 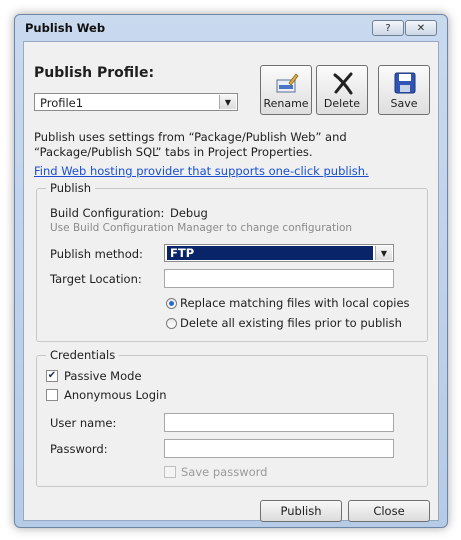 What do you see at coordinates (295, 303) in the screenshot?
I see `replace-files-label: Replace matching files with local copies` at bounding box center [295, 303].